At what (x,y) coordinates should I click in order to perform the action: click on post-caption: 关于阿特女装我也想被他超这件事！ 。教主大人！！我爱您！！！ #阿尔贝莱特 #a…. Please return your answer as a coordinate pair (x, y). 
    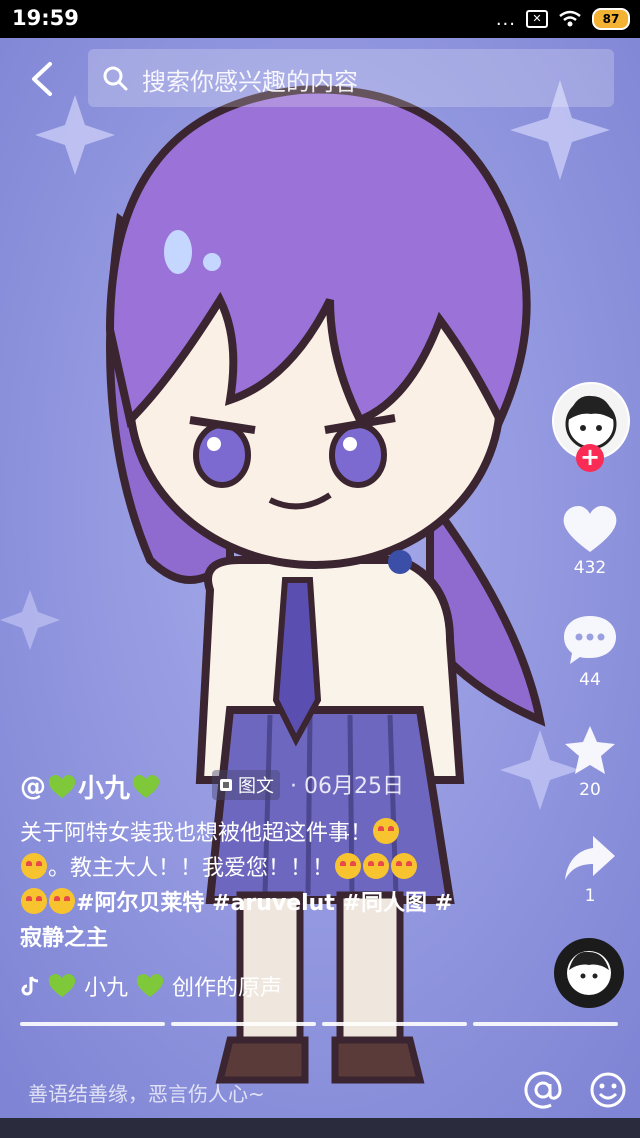
    Looking at the image, I should click on (250, 886).